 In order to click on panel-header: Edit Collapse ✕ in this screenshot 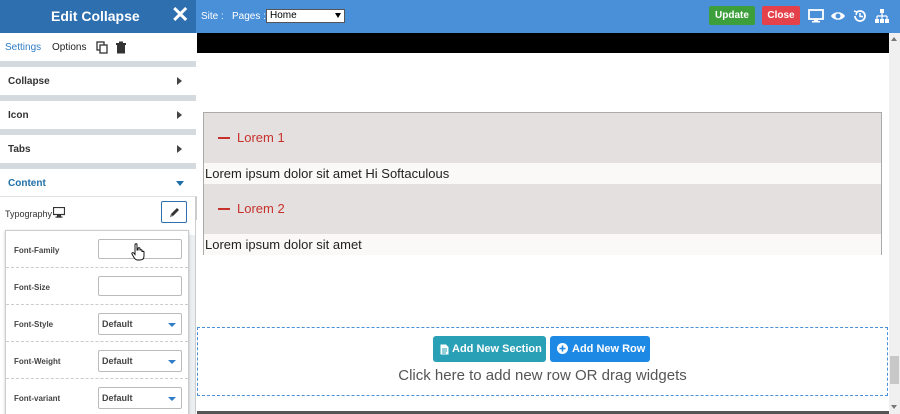, I will do `click(98, 16)`.